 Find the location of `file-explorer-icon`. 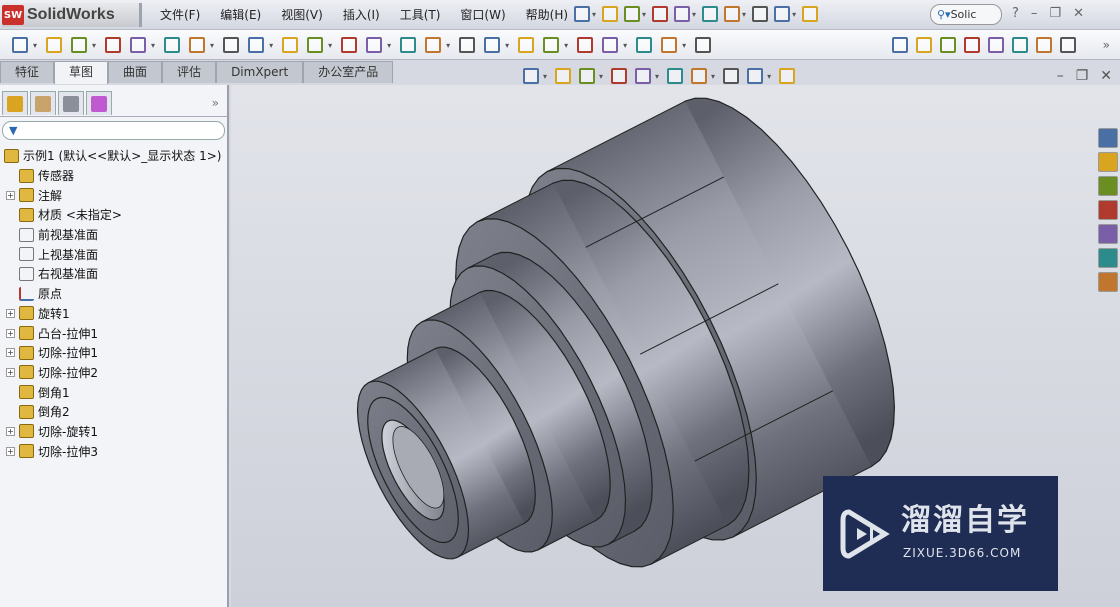

file-explorer-icon is located at coordinates (1108, 186).